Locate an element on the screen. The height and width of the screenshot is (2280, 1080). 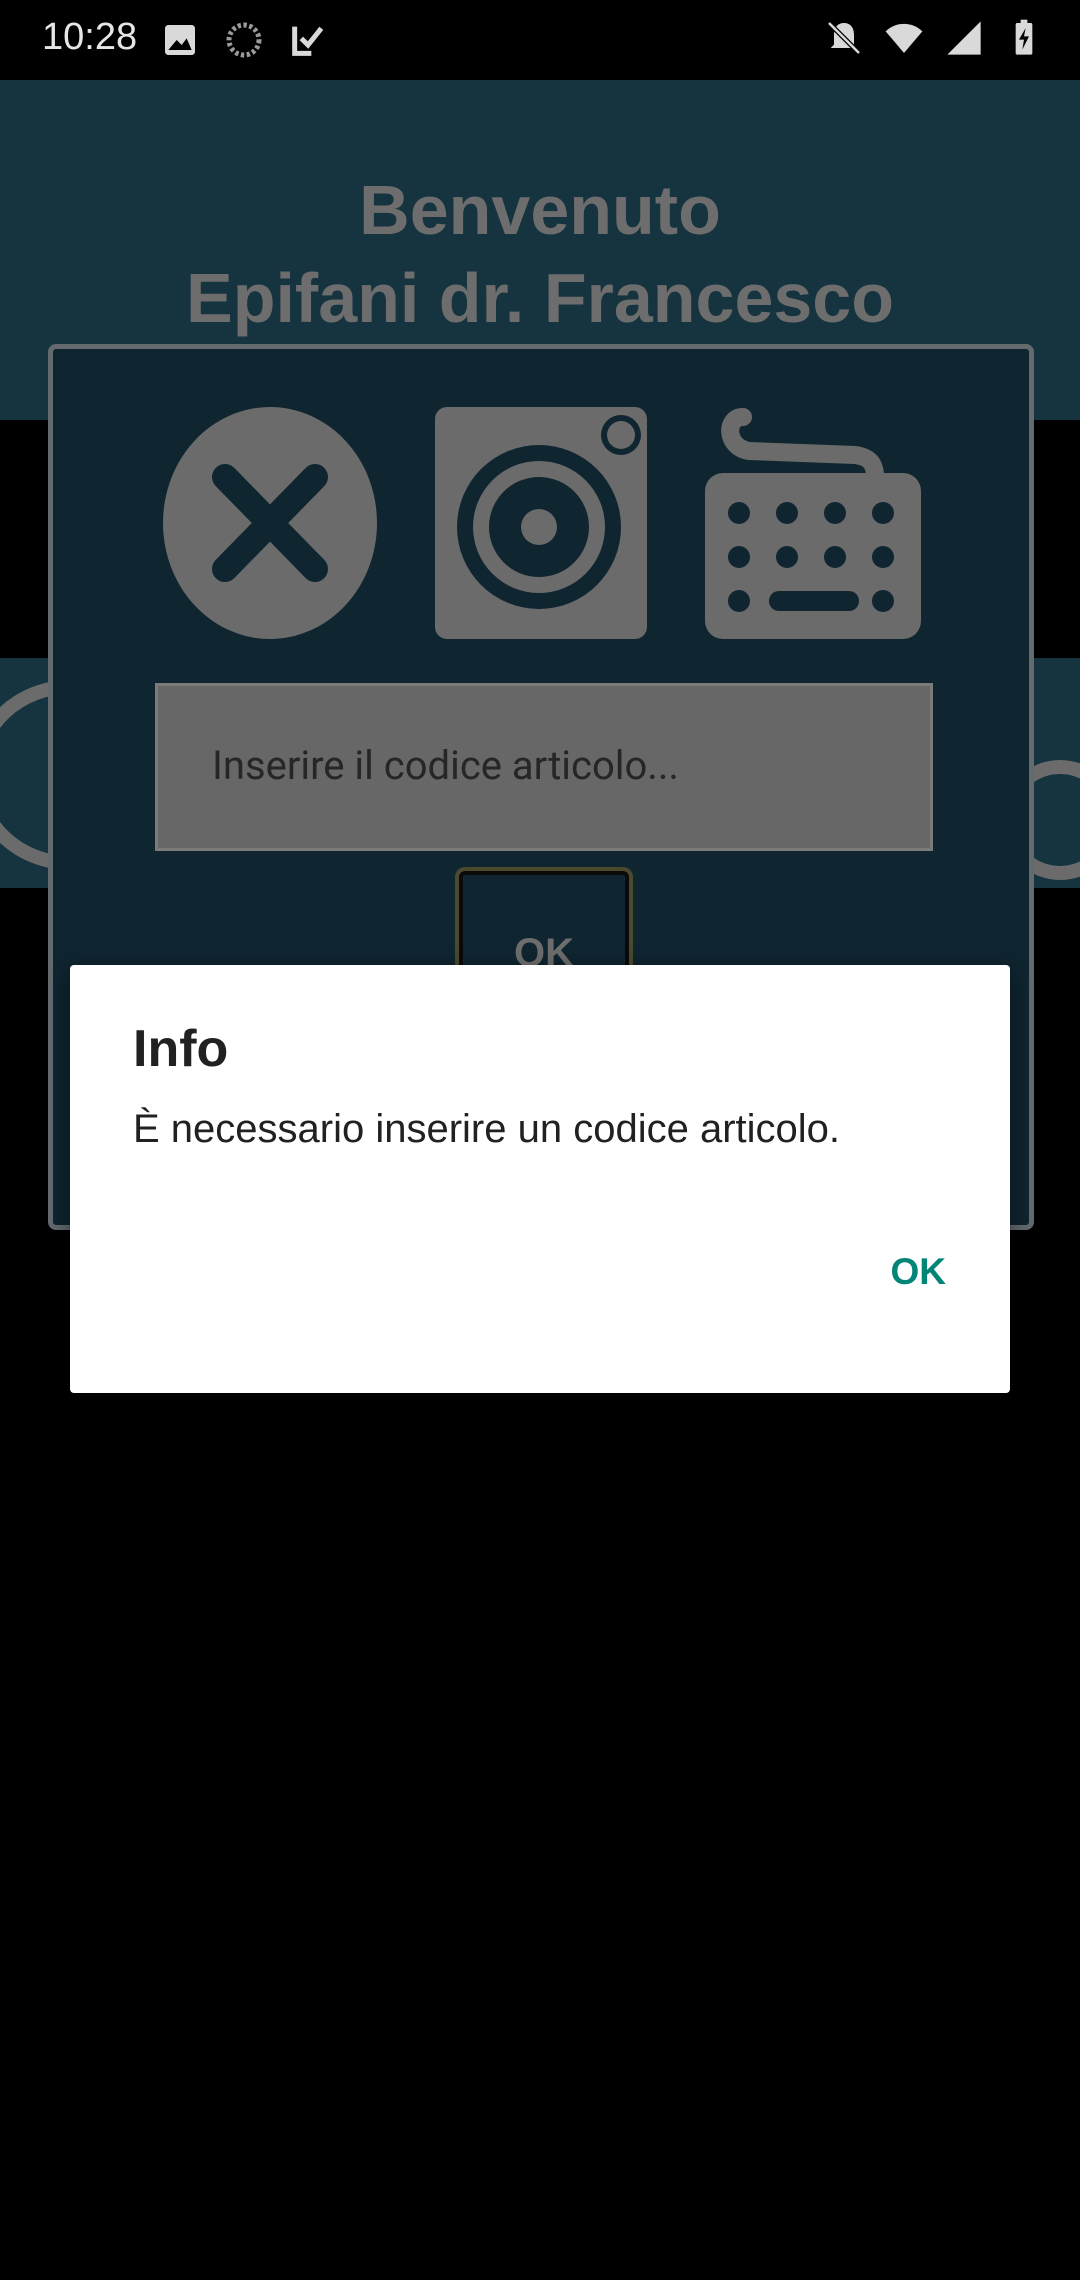
wifi-icon is located at coordinates (904, 38).